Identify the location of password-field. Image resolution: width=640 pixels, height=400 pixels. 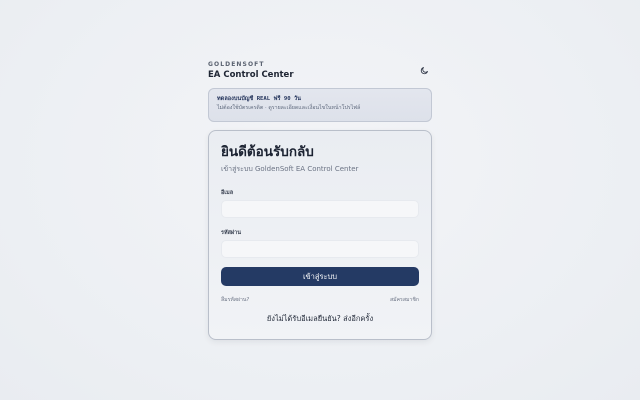
(320, 249).